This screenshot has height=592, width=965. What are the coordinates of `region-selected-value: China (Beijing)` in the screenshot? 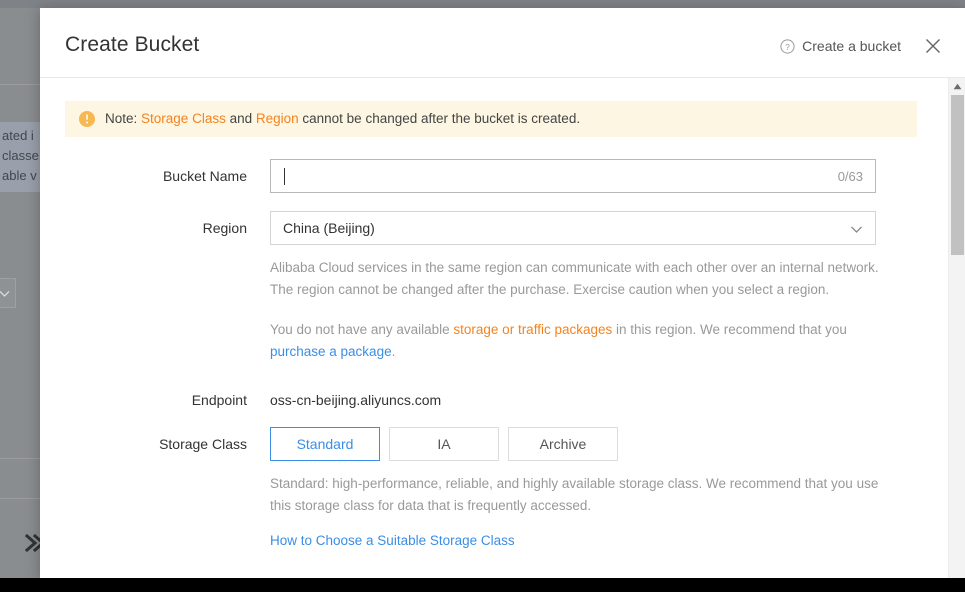 It's located at (329, 228).